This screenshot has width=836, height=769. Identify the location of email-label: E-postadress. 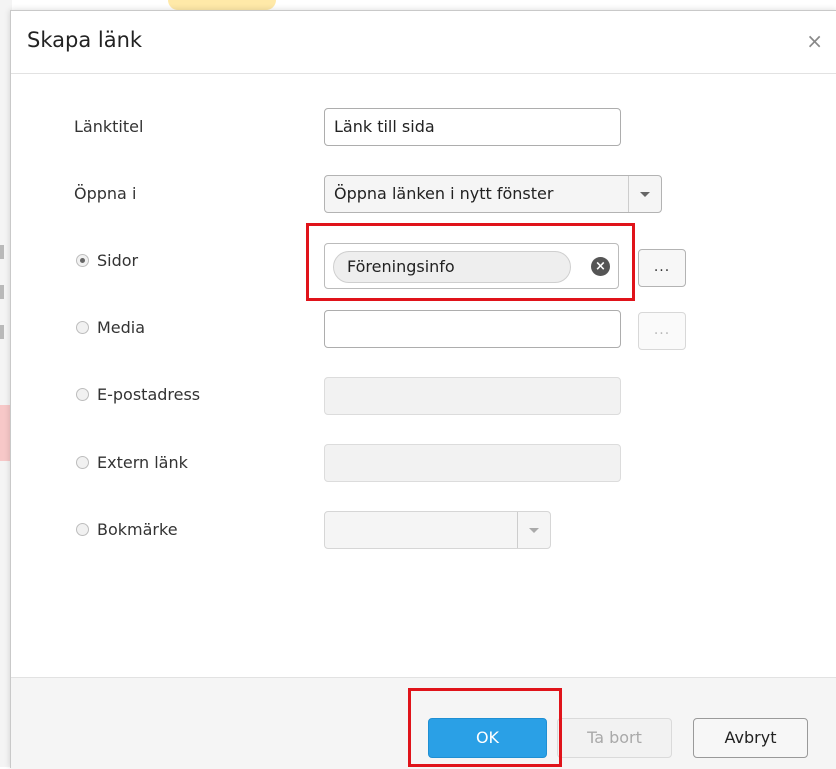
(149, 394).